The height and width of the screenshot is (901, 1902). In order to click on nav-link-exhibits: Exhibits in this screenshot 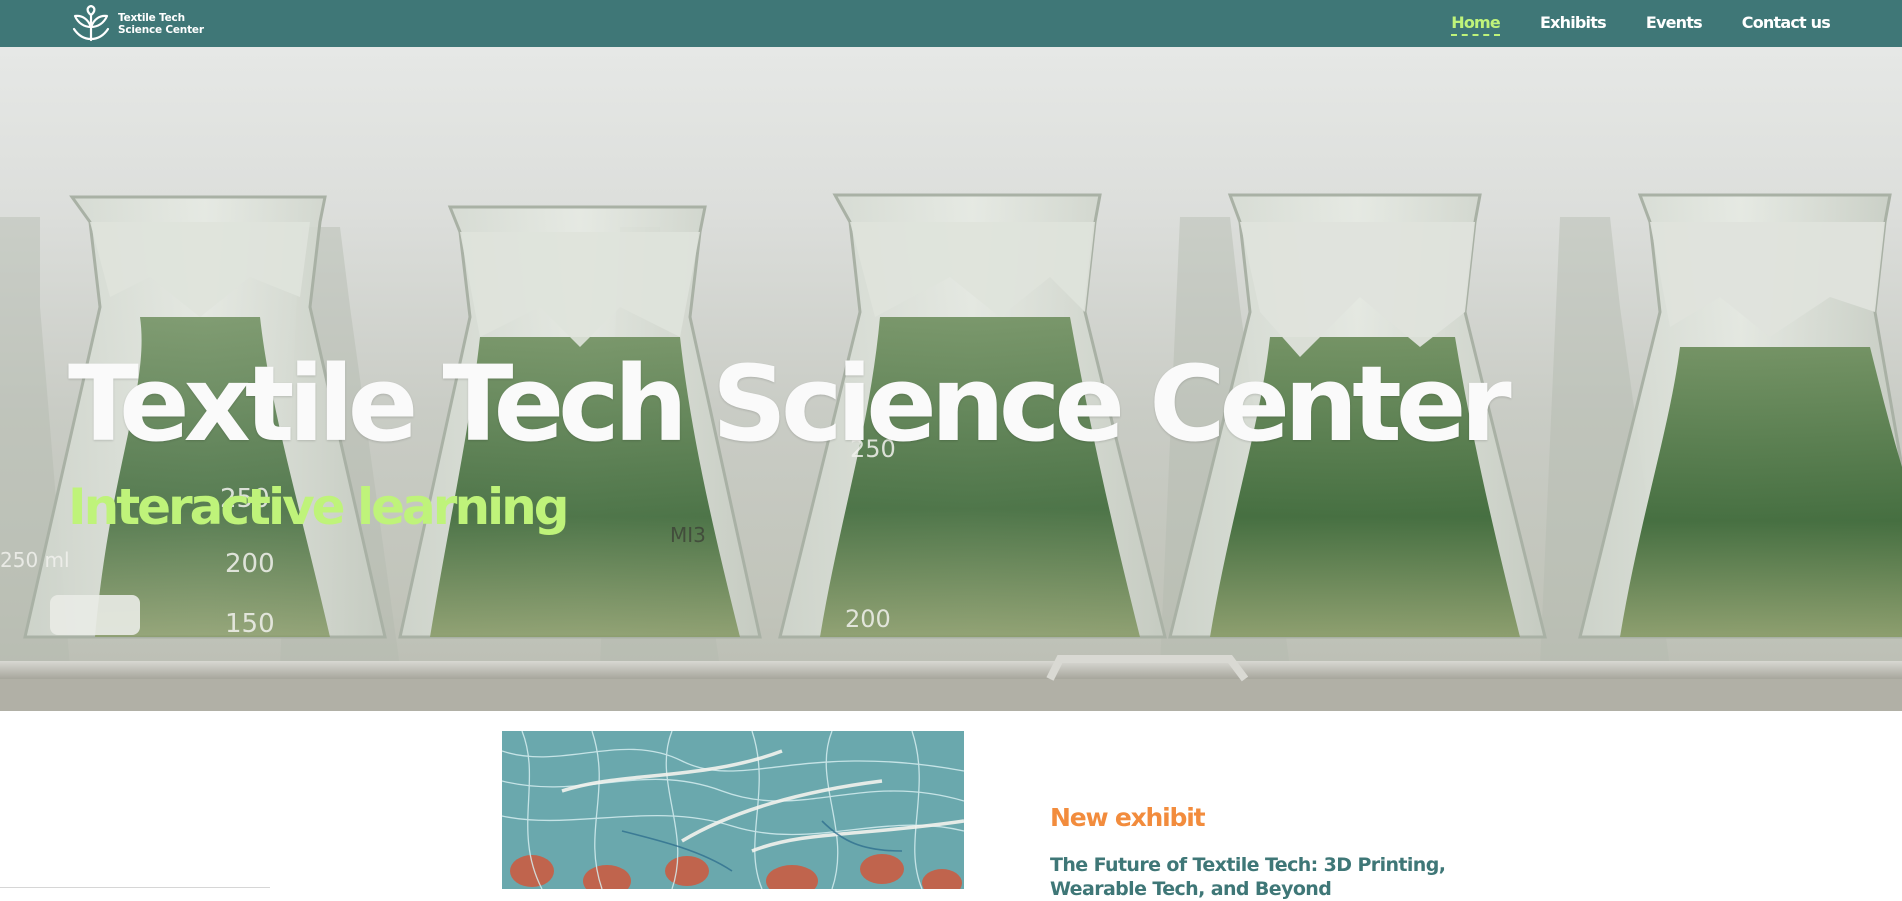, I will do `click(1573, 24)`.